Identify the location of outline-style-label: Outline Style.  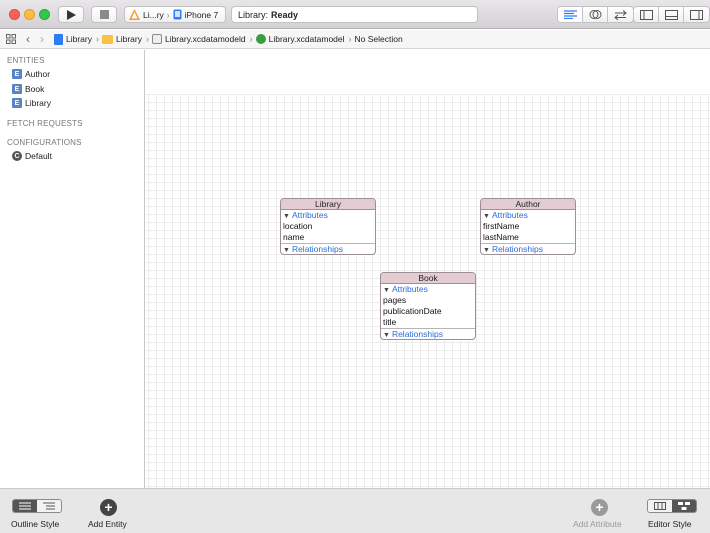
(35, 524).